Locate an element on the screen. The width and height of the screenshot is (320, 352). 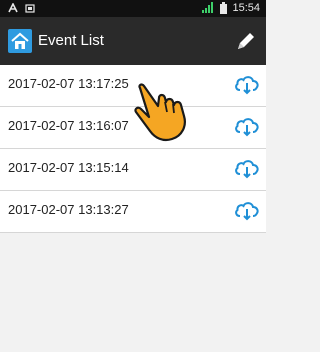
status-time: 15:54 is located at coordinates (246, 8).